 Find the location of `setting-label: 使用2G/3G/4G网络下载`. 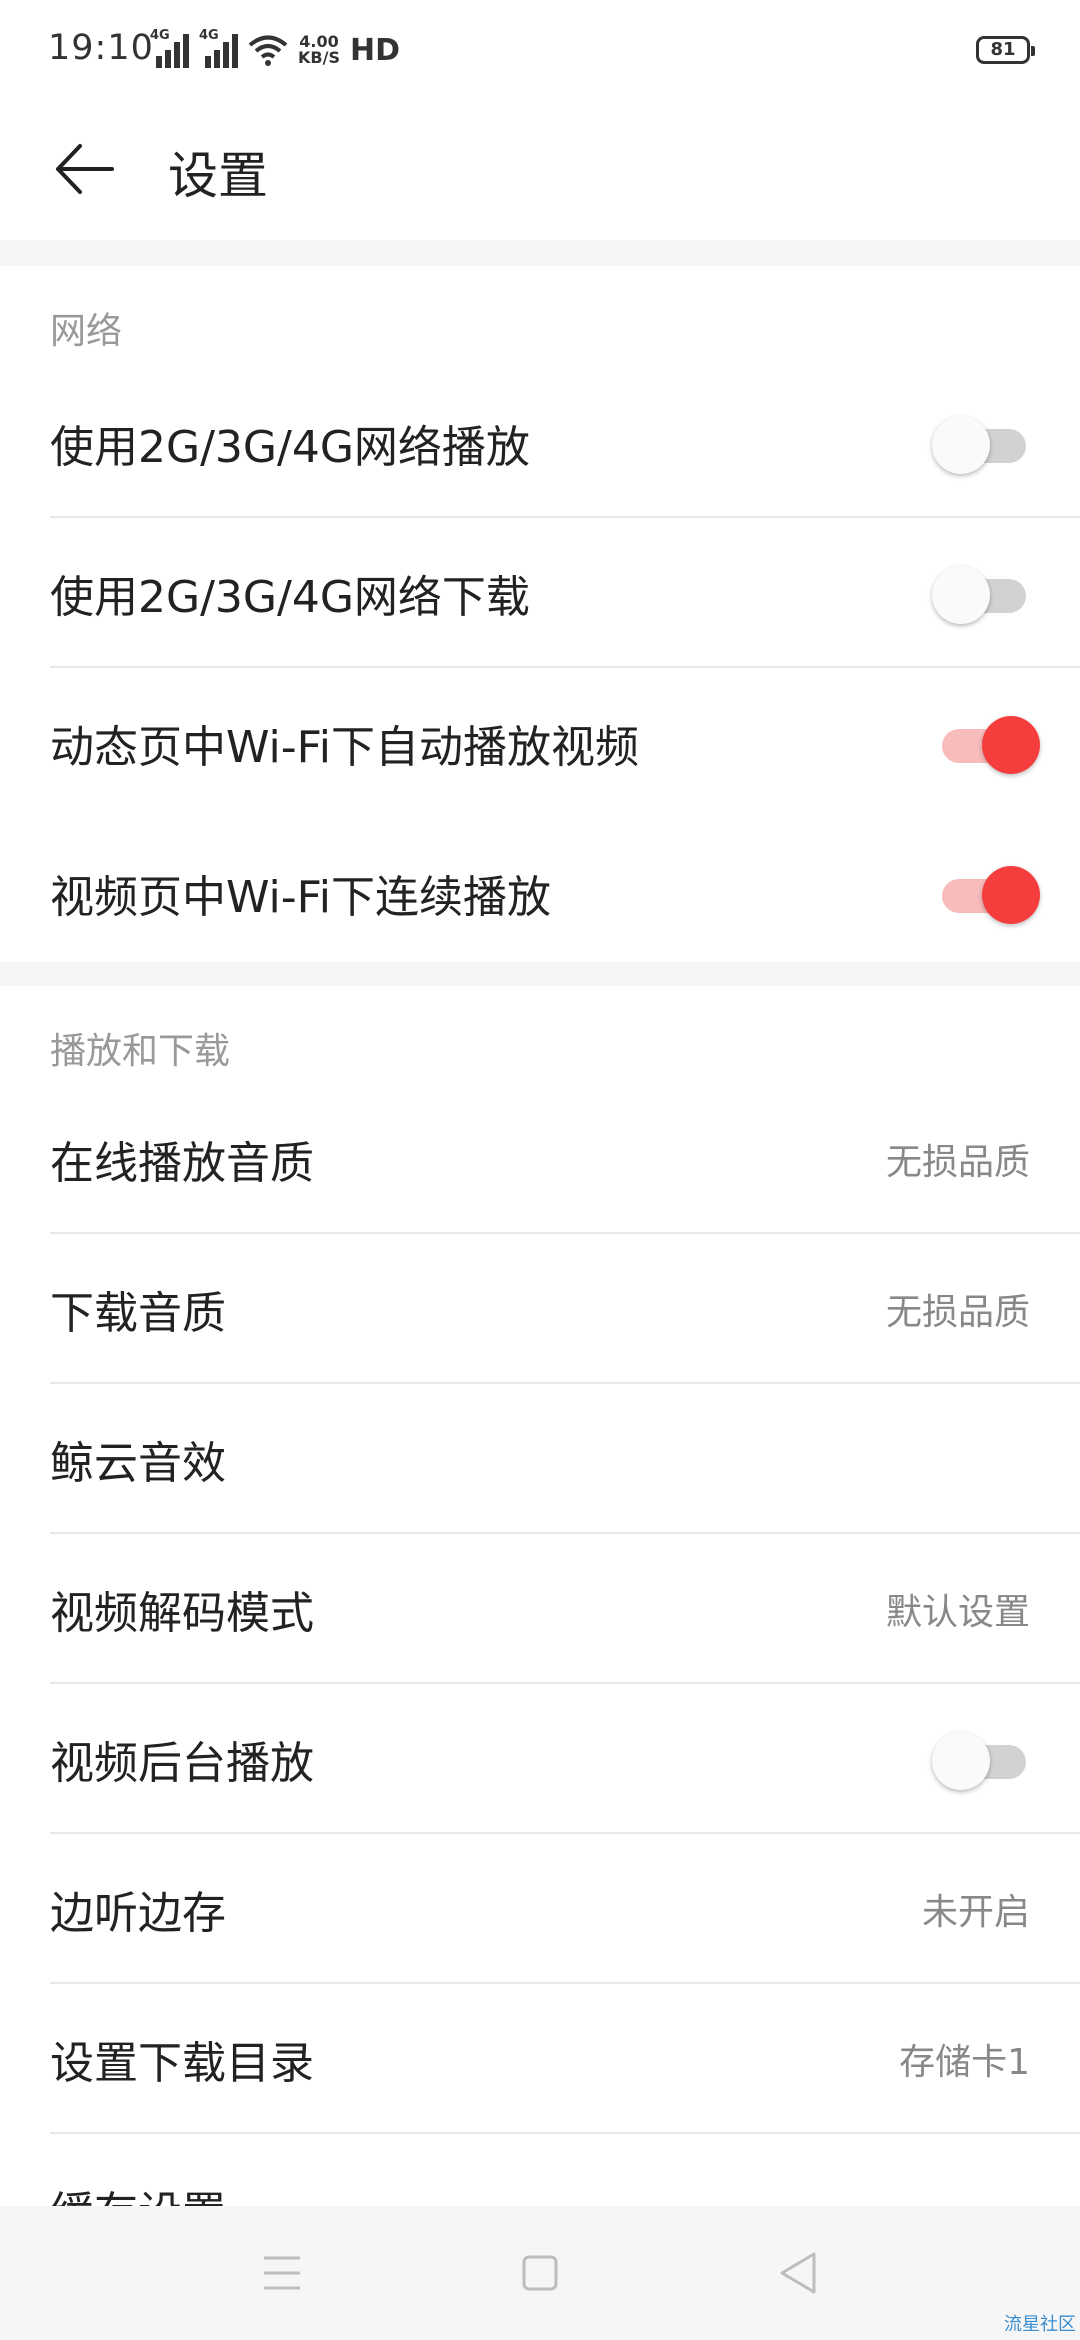

setting-label: 使用2G/3G/4G网络下载 is located at coordinates (290, 597).